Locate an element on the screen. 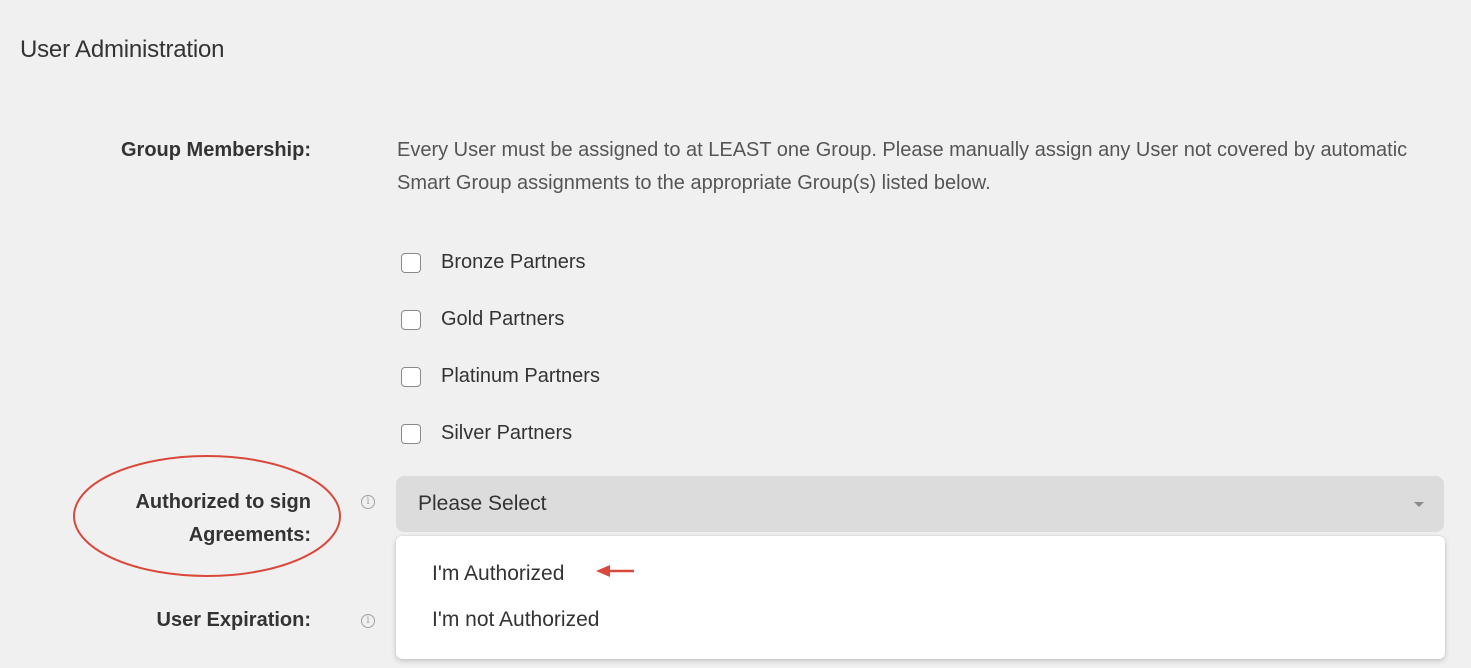 Image resolution: width=1471 pixels, height=668 pixels. group-option-label: Silver Partners is located at coordinates (507, 433).